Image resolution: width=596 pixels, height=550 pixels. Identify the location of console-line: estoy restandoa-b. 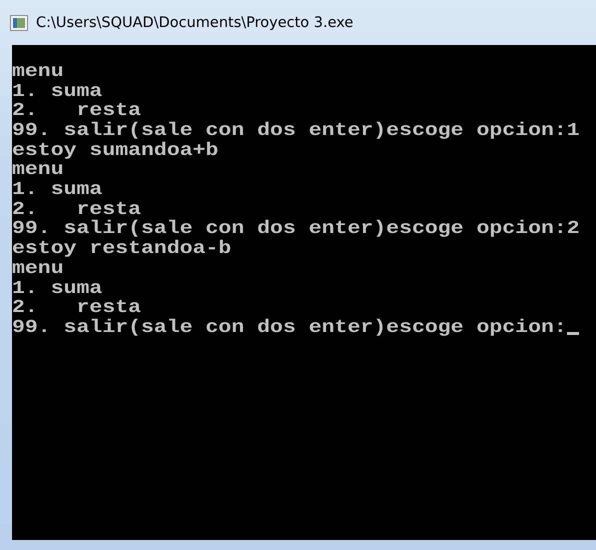
(122, 249).